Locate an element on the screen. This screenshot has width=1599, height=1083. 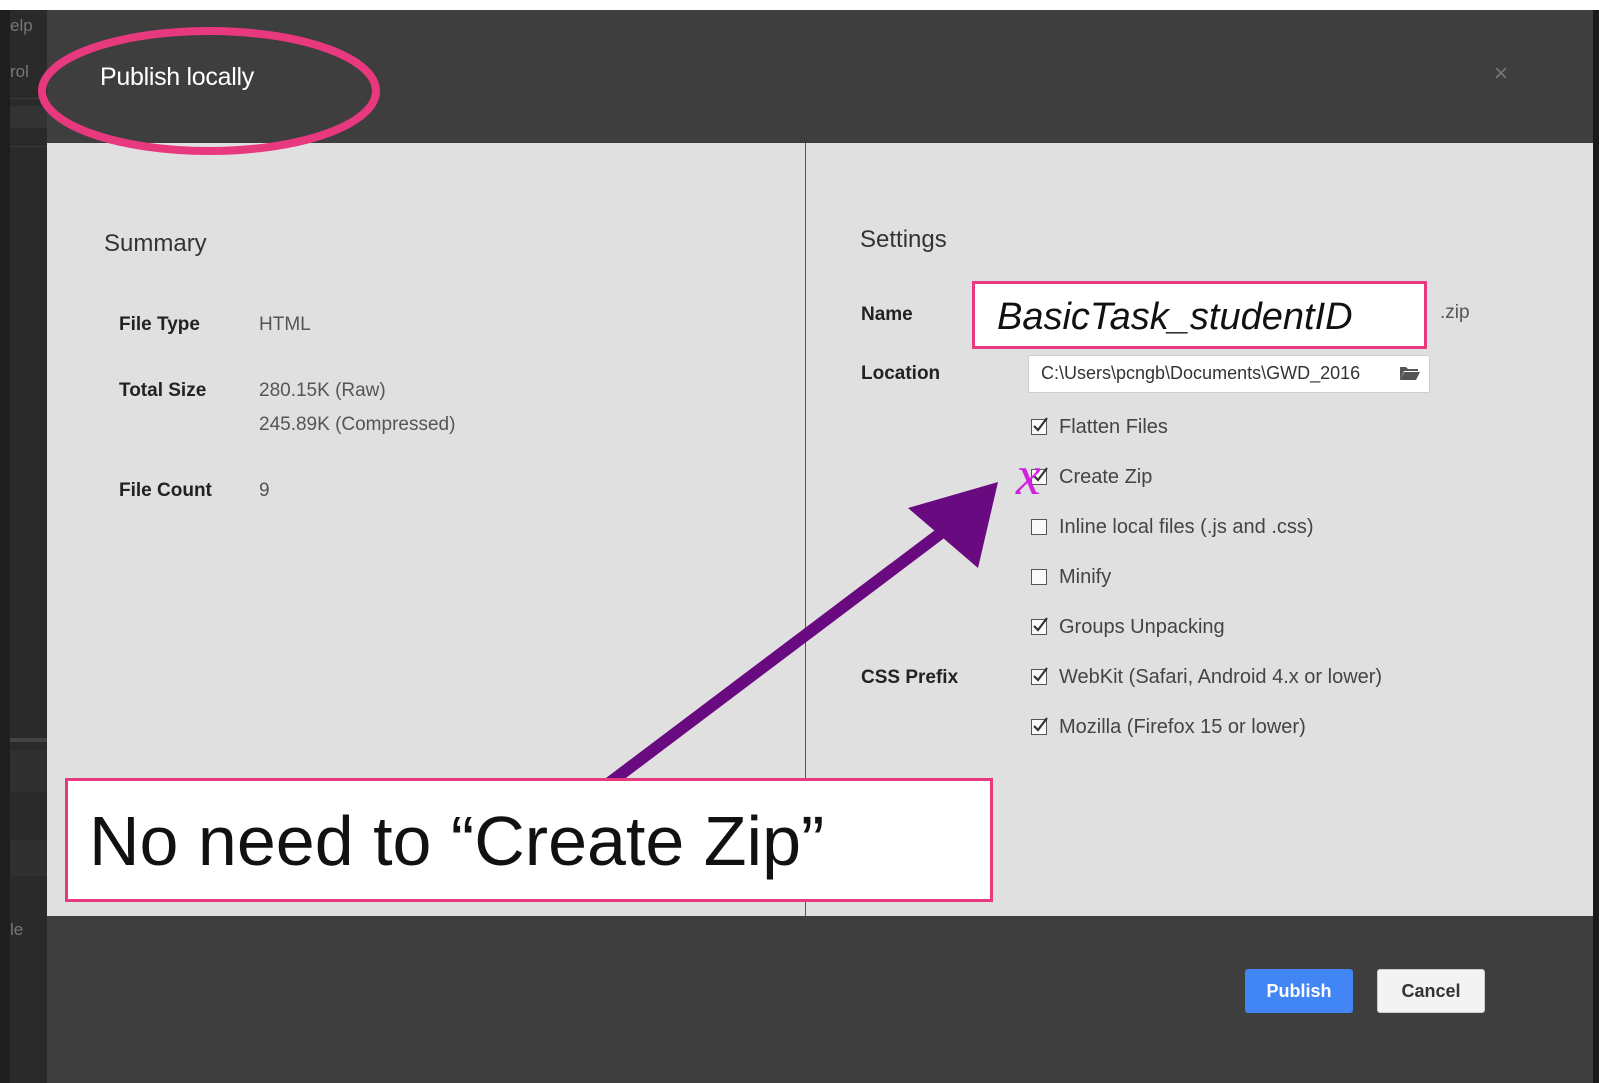
annotation-note-box: No need to “Create Zip” is located at coordinates (529, 840).